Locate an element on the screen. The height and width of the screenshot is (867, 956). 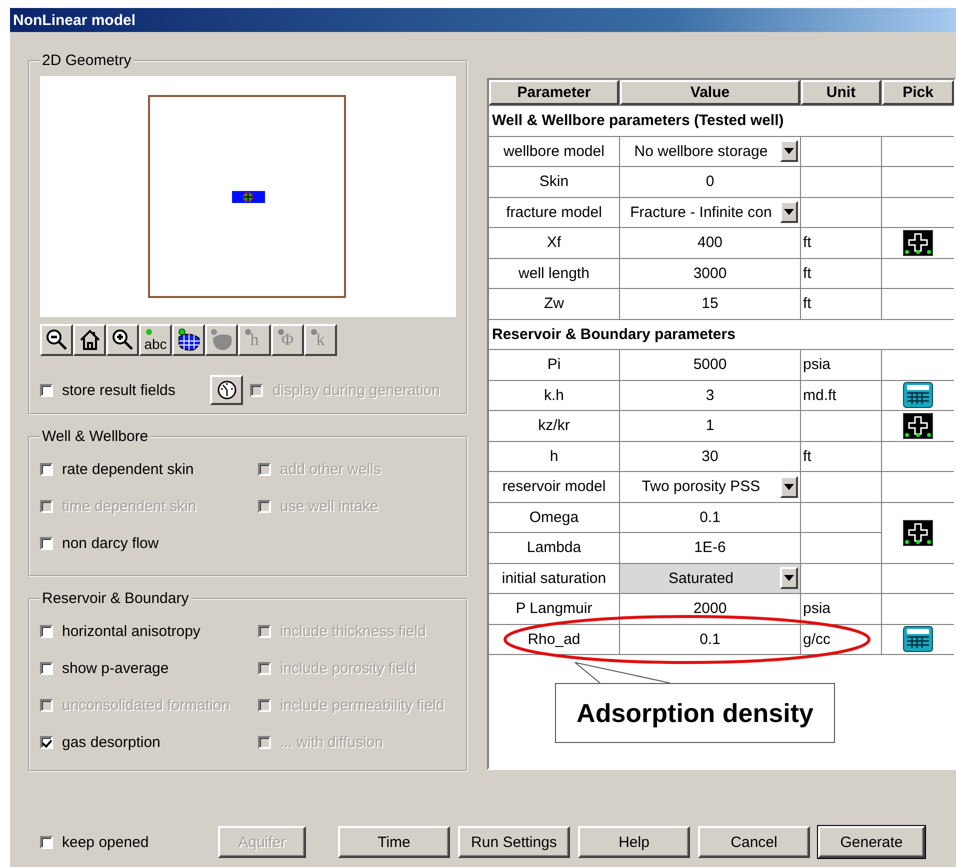
parameter-cell: well length is located at coordinates (554, 273).